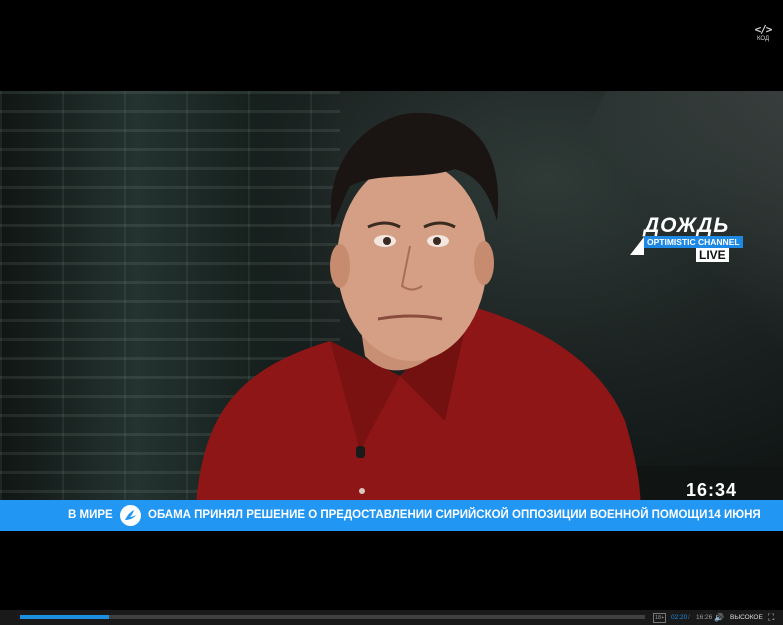 The height and width of the screenshot is (625, 783). What do you see at coordinates (734, 515) in the screenshot?
I see `ticker-date: 14 ИЮНЯ` at bounding box center [734, 515].